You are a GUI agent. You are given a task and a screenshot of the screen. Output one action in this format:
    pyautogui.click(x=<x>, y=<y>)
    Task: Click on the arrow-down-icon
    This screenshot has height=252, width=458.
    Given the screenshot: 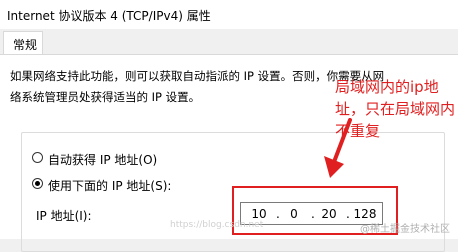 What is the action you would take?
    pyautogui.click(x=338, y=148)
    